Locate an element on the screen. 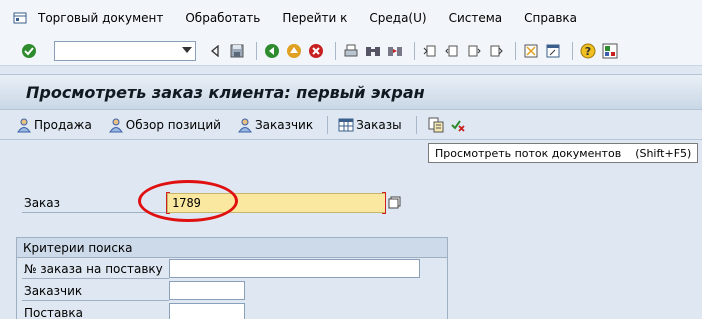 This screenshot has height=319, width=702. print-icon is located at coordinates (351, 51).